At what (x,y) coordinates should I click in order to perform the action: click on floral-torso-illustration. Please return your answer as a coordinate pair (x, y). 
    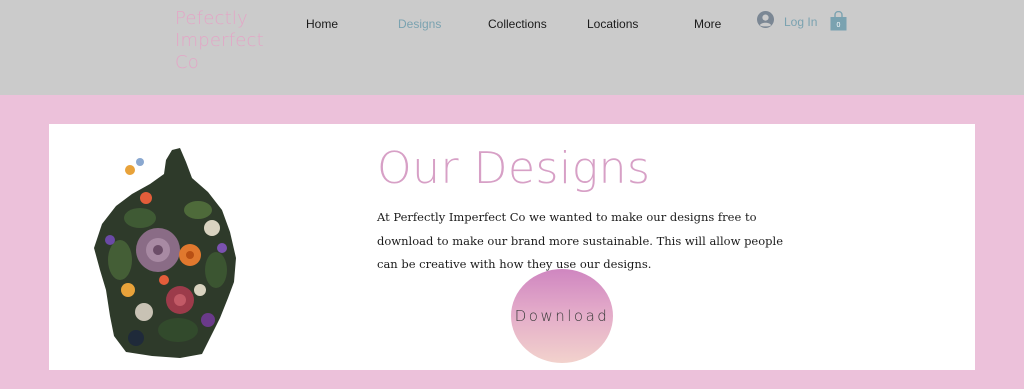
    Looking at the image, I should click on (165, 251).